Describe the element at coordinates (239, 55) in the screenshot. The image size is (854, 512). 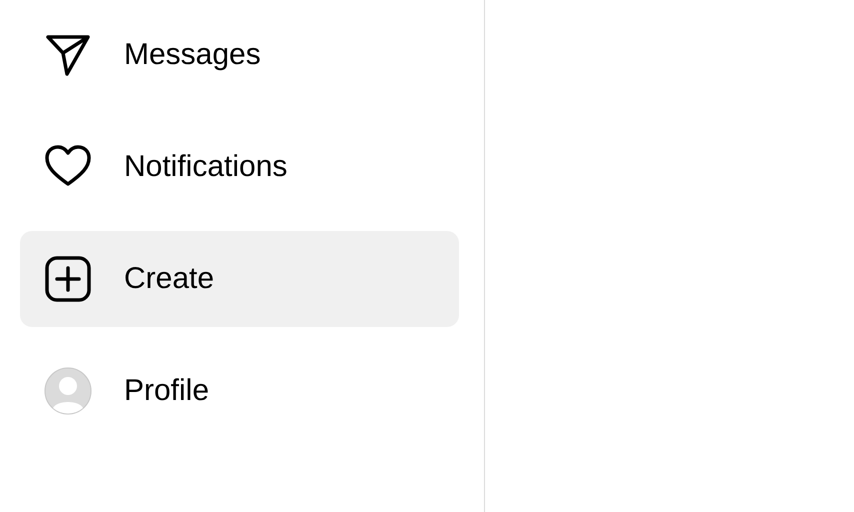
I see `sidebar-item: Messages` at that location.